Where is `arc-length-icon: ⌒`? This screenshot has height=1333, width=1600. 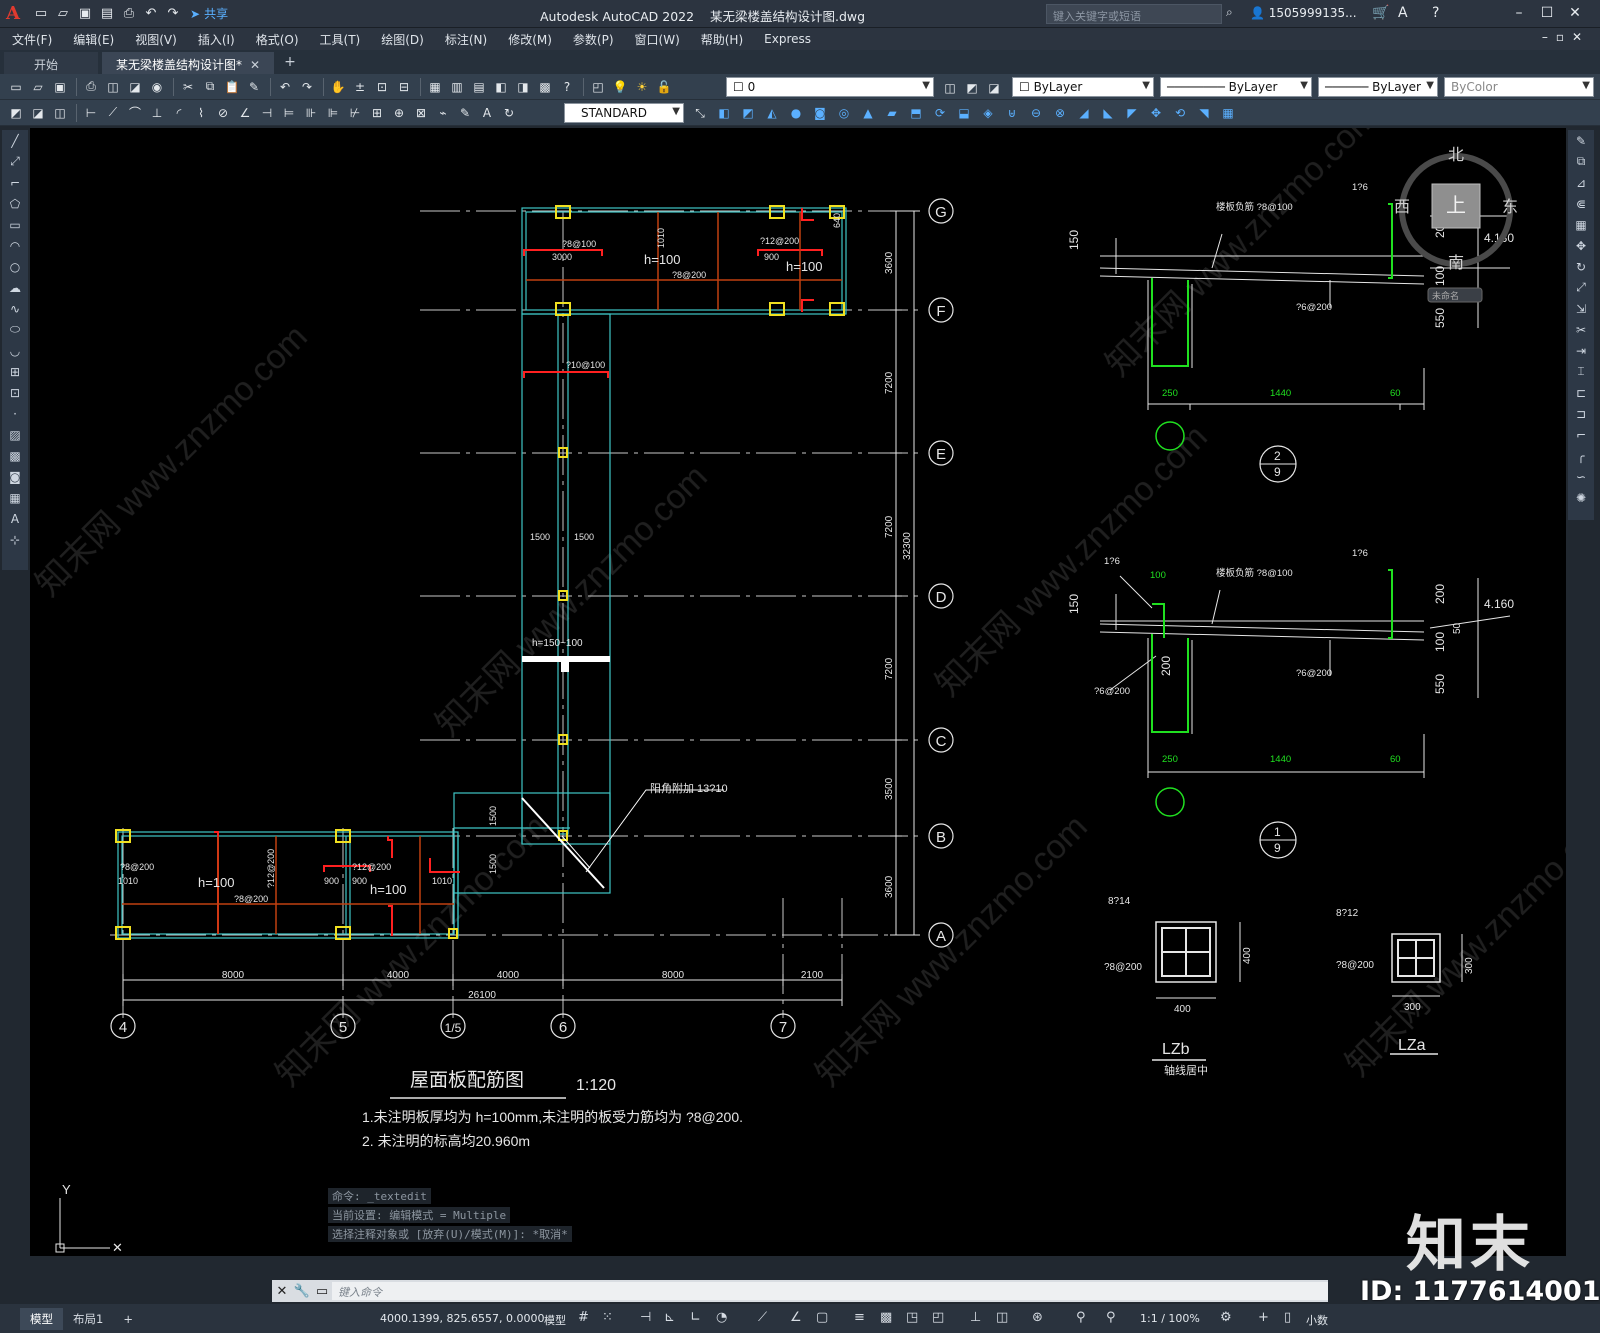
arc-length-icon: ⌒ is located at coordinates (135, 113).